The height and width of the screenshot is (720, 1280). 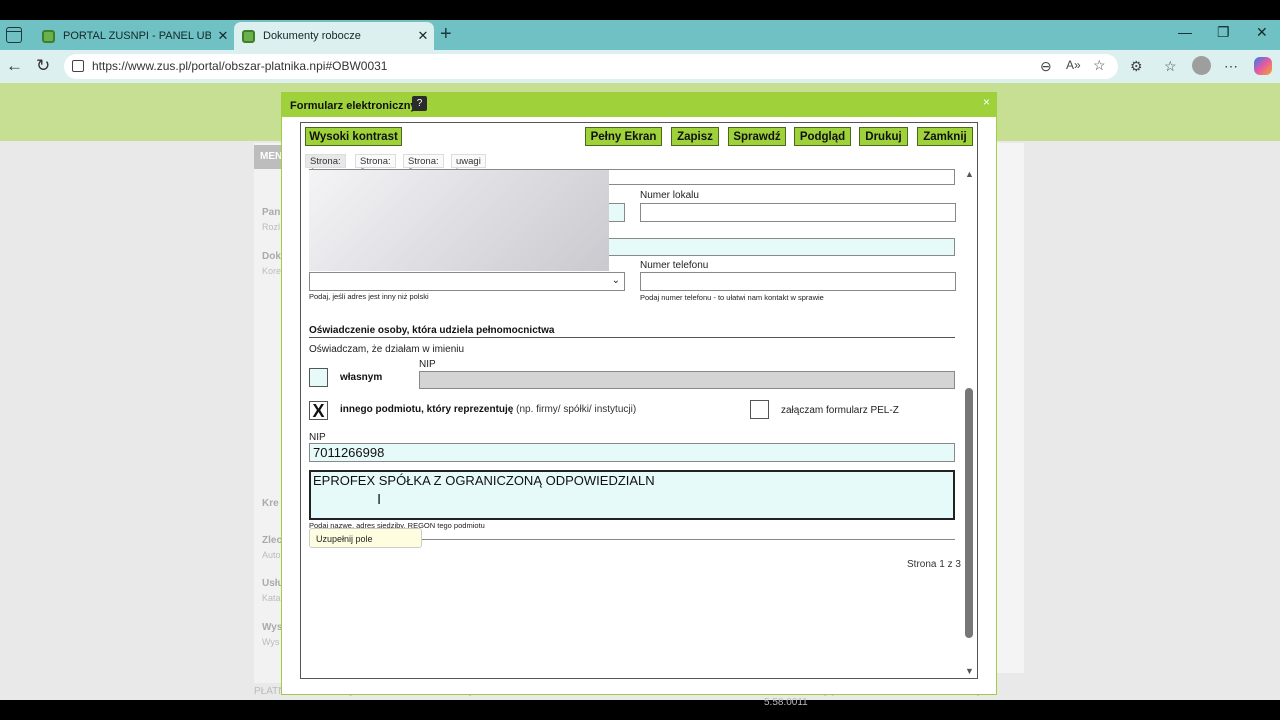 What do you see at coordinates (945, 136) in the screenshot?
I see `close-button: Zamknij` at bounding box center [945, 136].